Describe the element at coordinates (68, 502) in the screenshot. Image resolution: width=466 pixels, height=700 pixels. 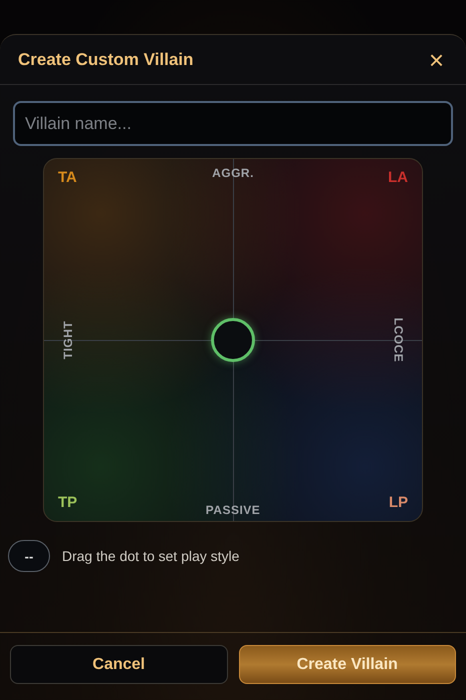
I see `quadrant-label: TP` at that location.